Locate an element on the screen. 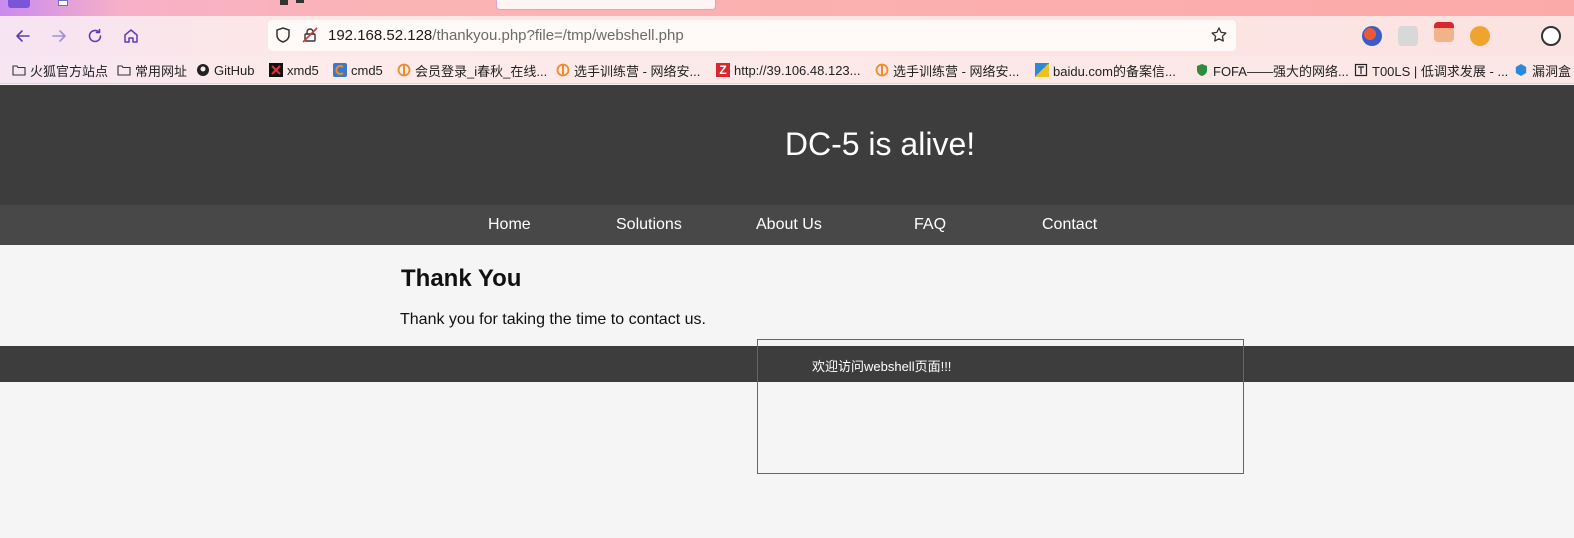 This screenshot has height=538, width=1574. bookmark-label: GitHub is located at coordinates (234, 70).